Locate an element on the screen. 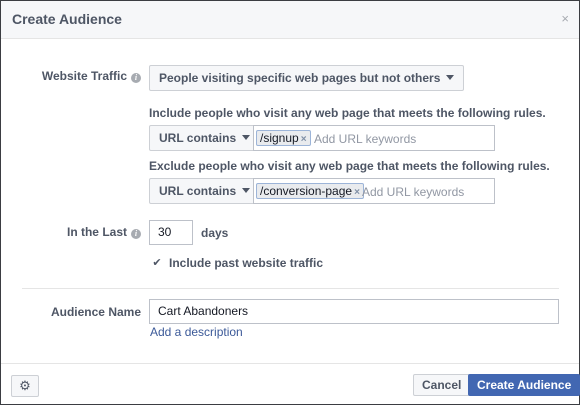 This screenshot has width=580, height=405. exclude-keyword-token-text: /conversion-page is located at coordinates (306, 191).